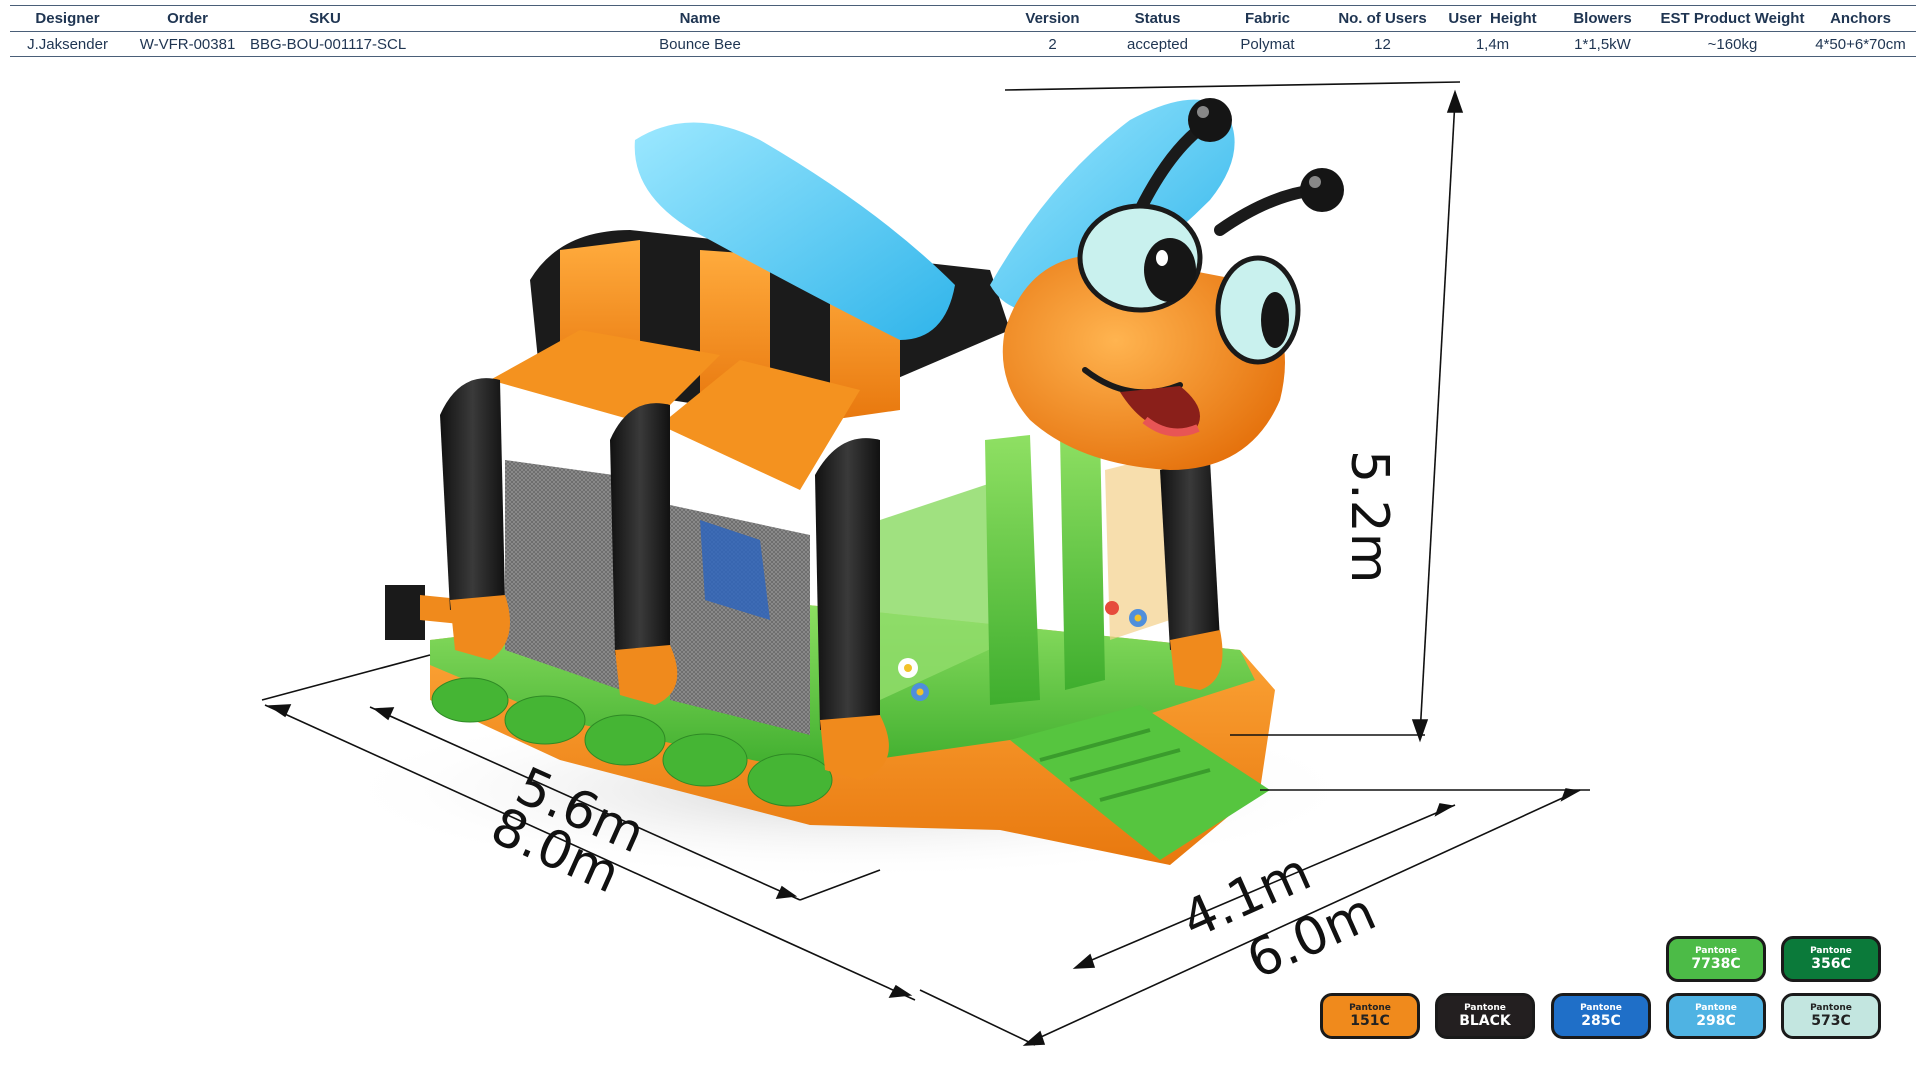 The height and width of the screenshot is (1080, 1920). What do you see at coordinates (187, 18) in the screenshot?
I see `header-order: Order` at bounding box center [187, 18].